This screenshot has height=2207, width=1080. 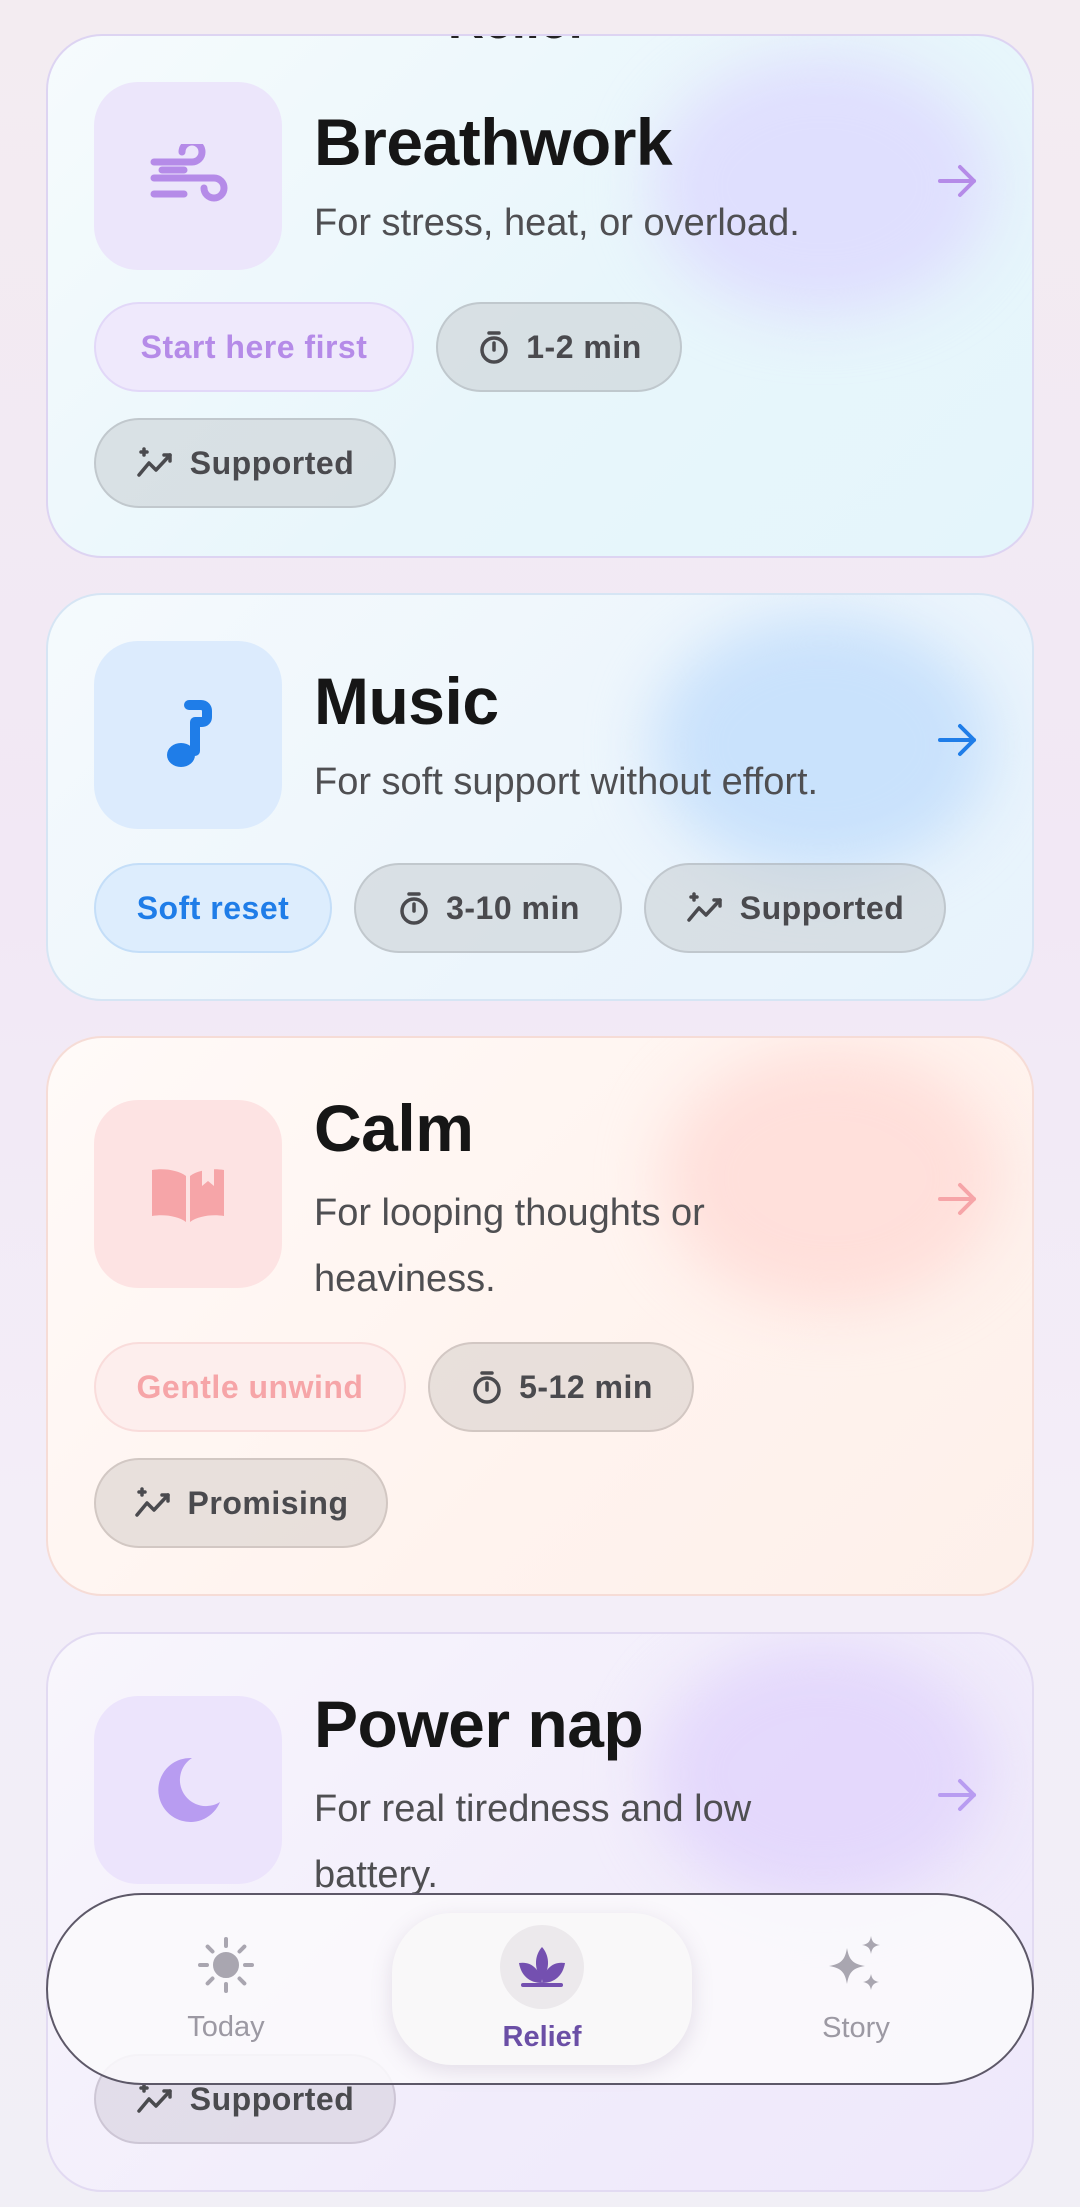 I want to click on music-note-icon, so click(x=189, y=733).